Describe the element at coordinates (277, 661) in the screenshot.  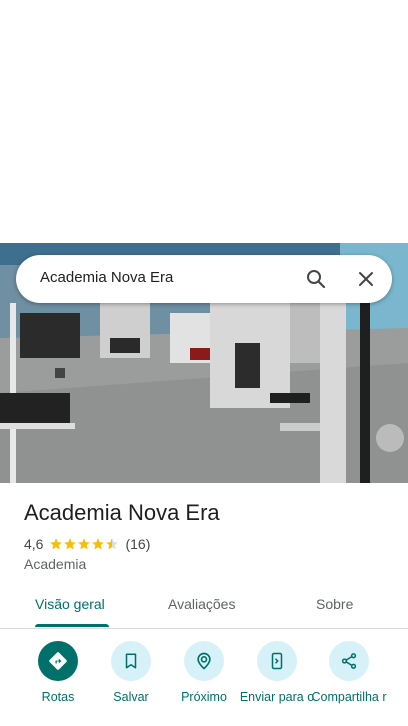
I see `send-to-phone-icon` at that location.